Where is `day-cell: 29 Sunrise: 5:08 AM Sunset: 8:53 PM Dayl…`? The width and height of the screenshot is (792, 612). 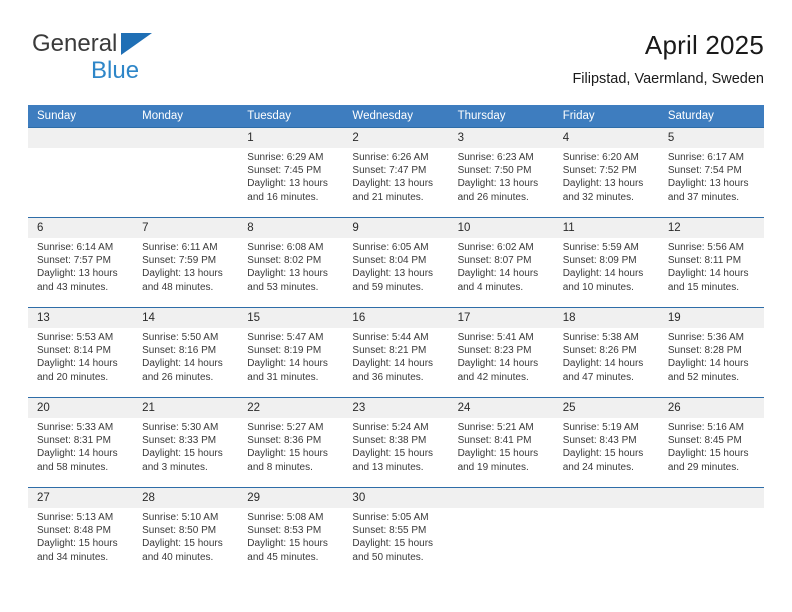
day-cell: 29 Sunrise: 5:08 AM Sunset: 8:53 PM Dayl… is located at coordinates (290, 534).